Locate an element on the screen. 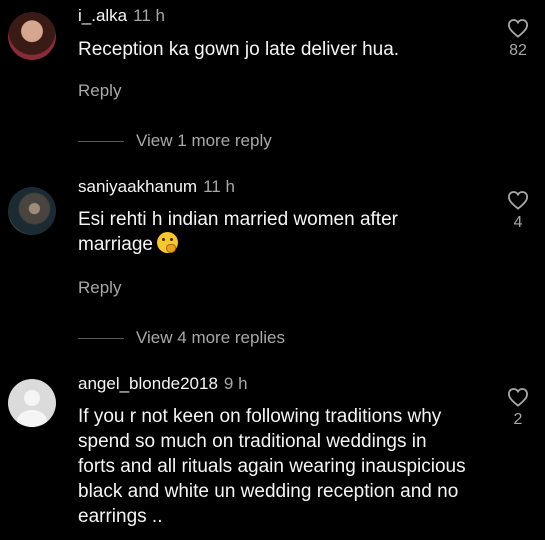 This screenshot has width=545, height=540. comment-header: i_.alka 11 h is located at coordinates (121, 16).